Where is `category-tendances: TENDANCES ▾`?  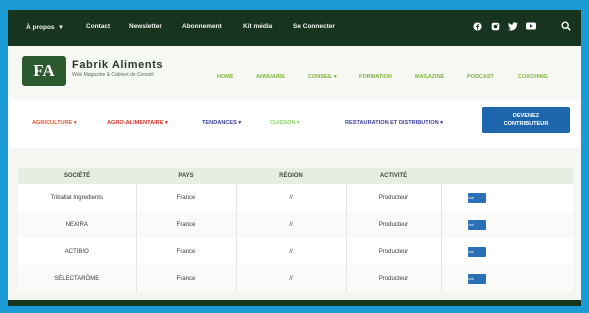
category-tendances: TENDANCES ▾ is located at coordinates (221, 123).